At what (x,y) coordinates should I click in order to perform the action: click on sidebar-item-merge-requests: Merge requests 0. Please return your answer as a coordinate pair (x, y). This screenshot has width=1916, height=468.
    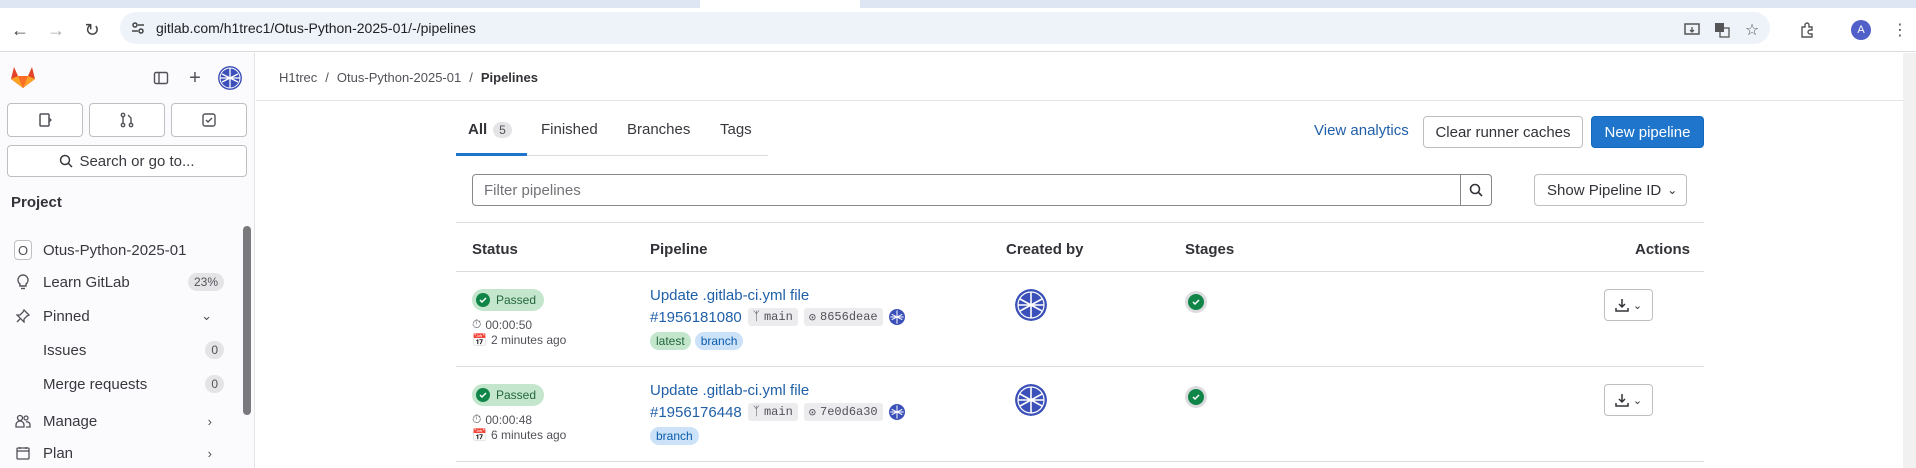
    Looking at the image, I should click on (120, 384).